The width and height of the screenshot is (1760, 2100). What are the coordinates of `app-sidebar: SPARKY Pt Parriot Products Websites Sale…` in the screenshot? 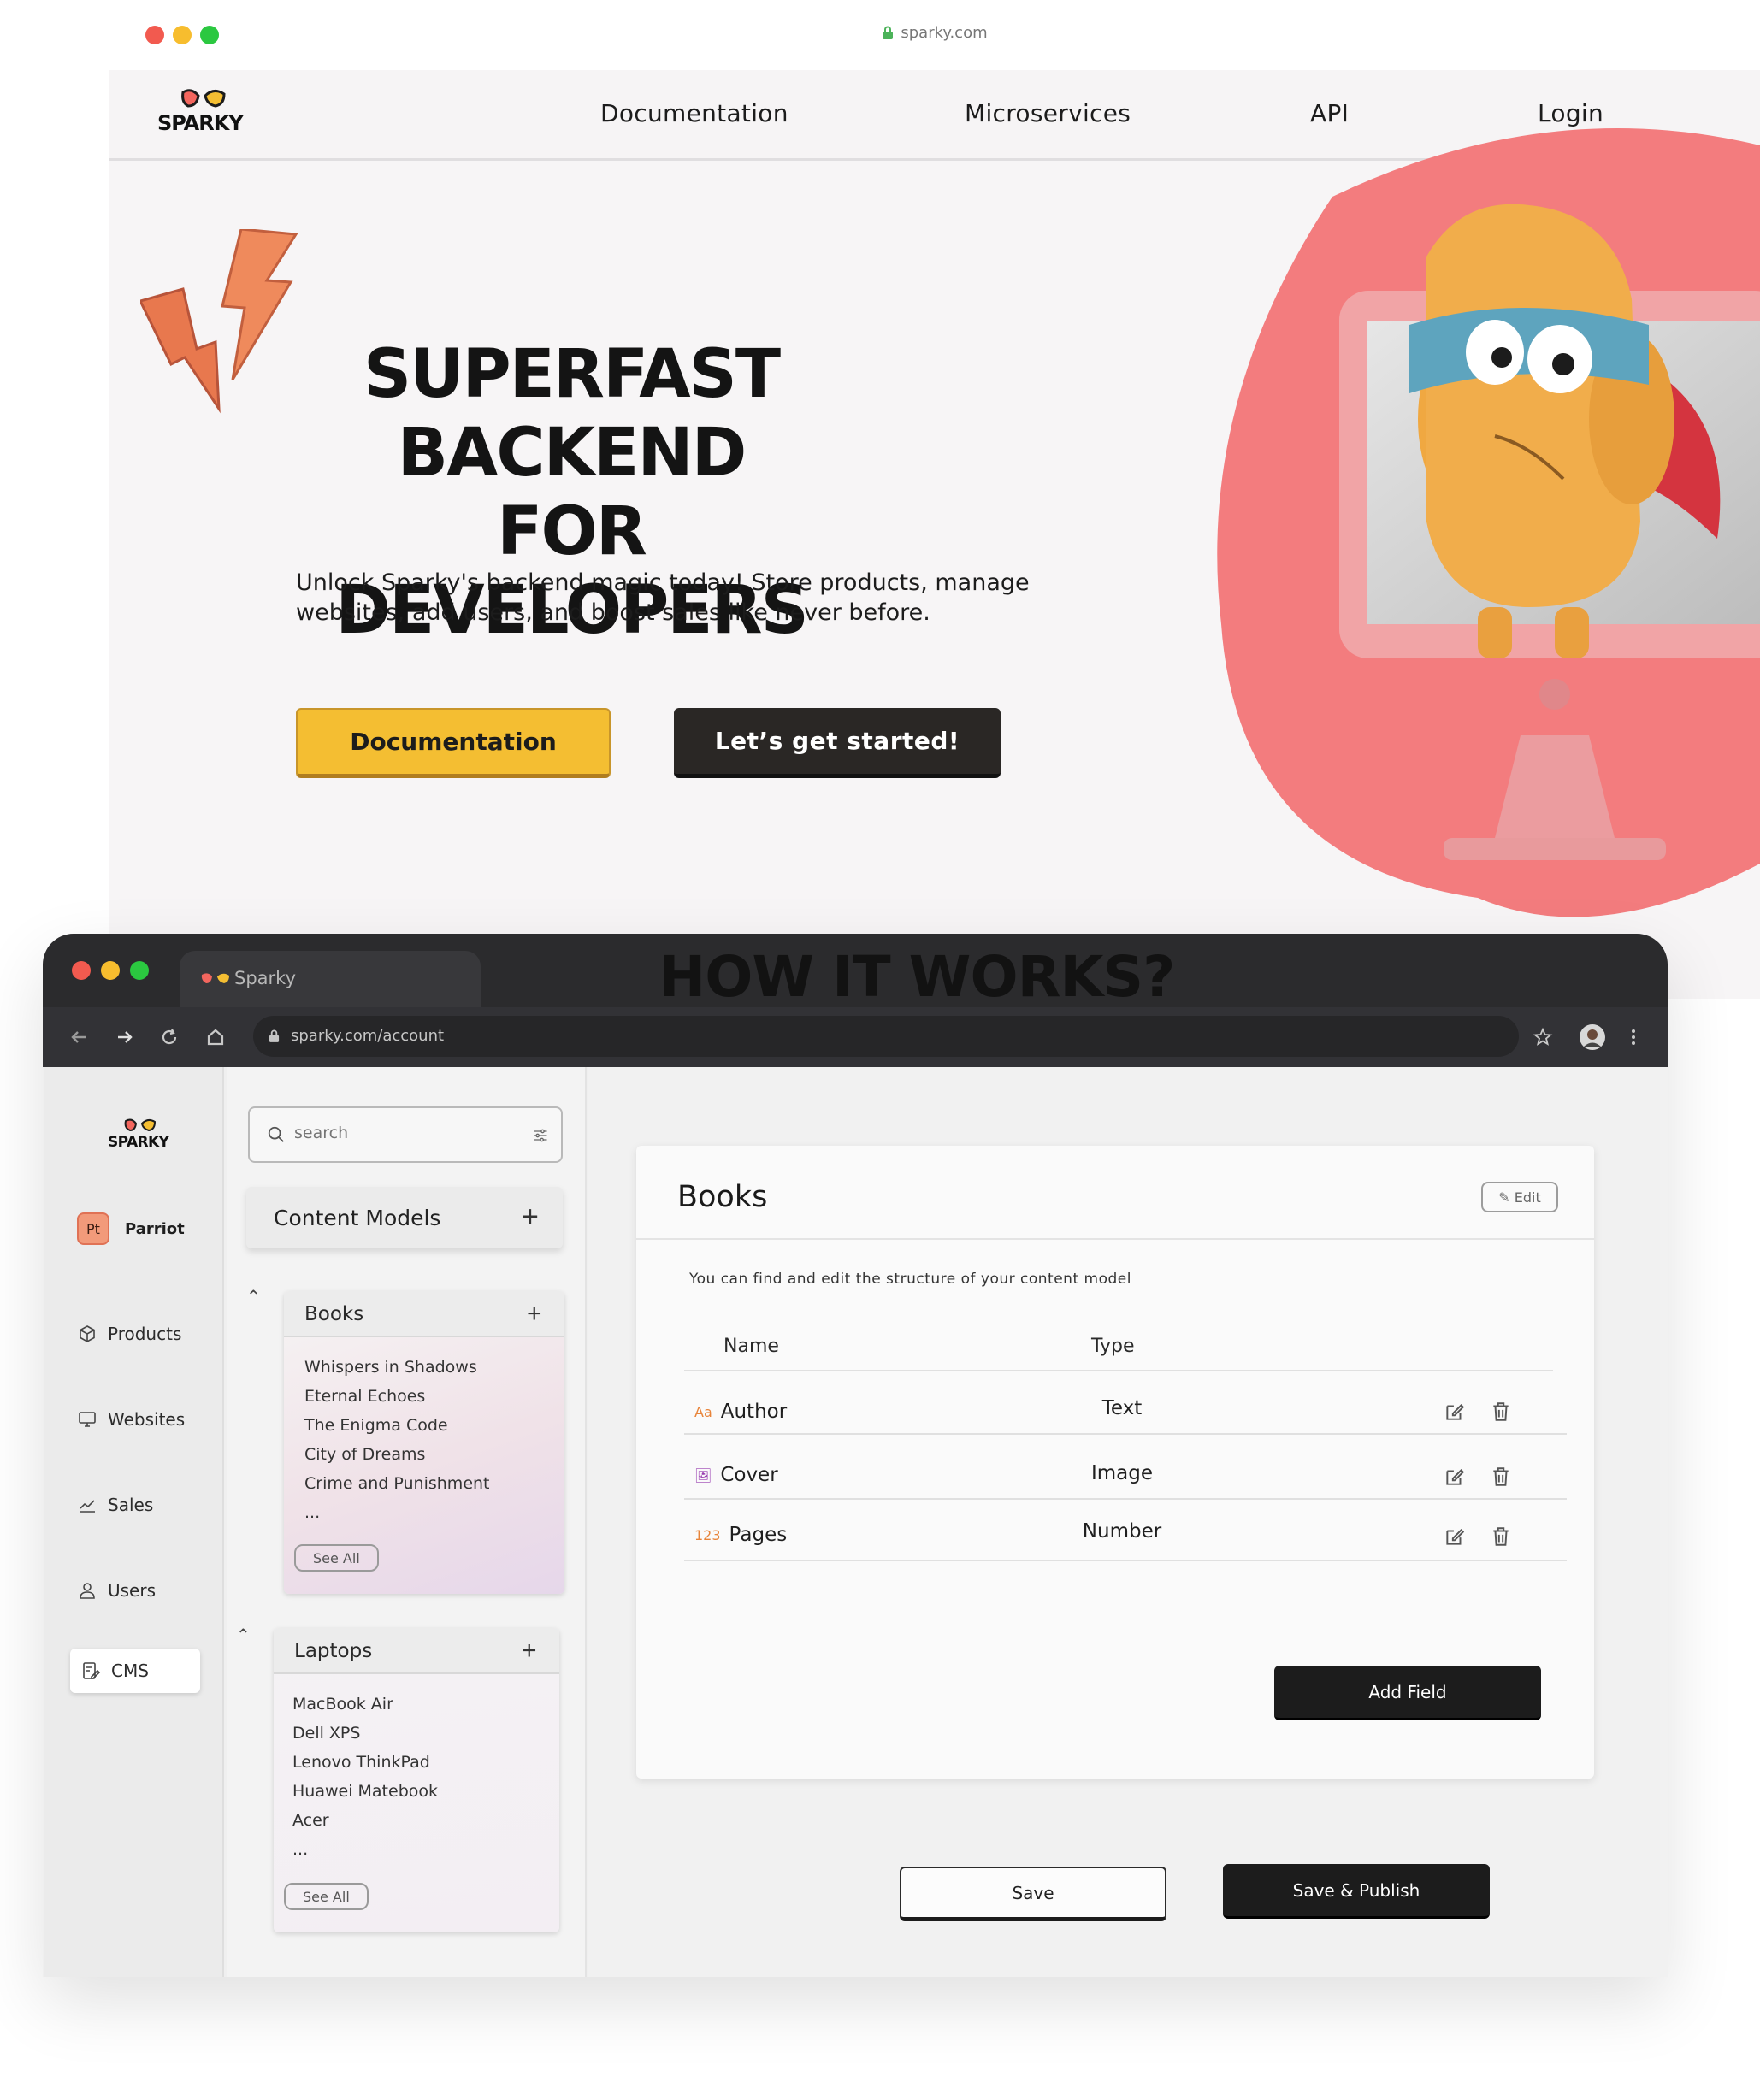 It's located at (134, 1522).